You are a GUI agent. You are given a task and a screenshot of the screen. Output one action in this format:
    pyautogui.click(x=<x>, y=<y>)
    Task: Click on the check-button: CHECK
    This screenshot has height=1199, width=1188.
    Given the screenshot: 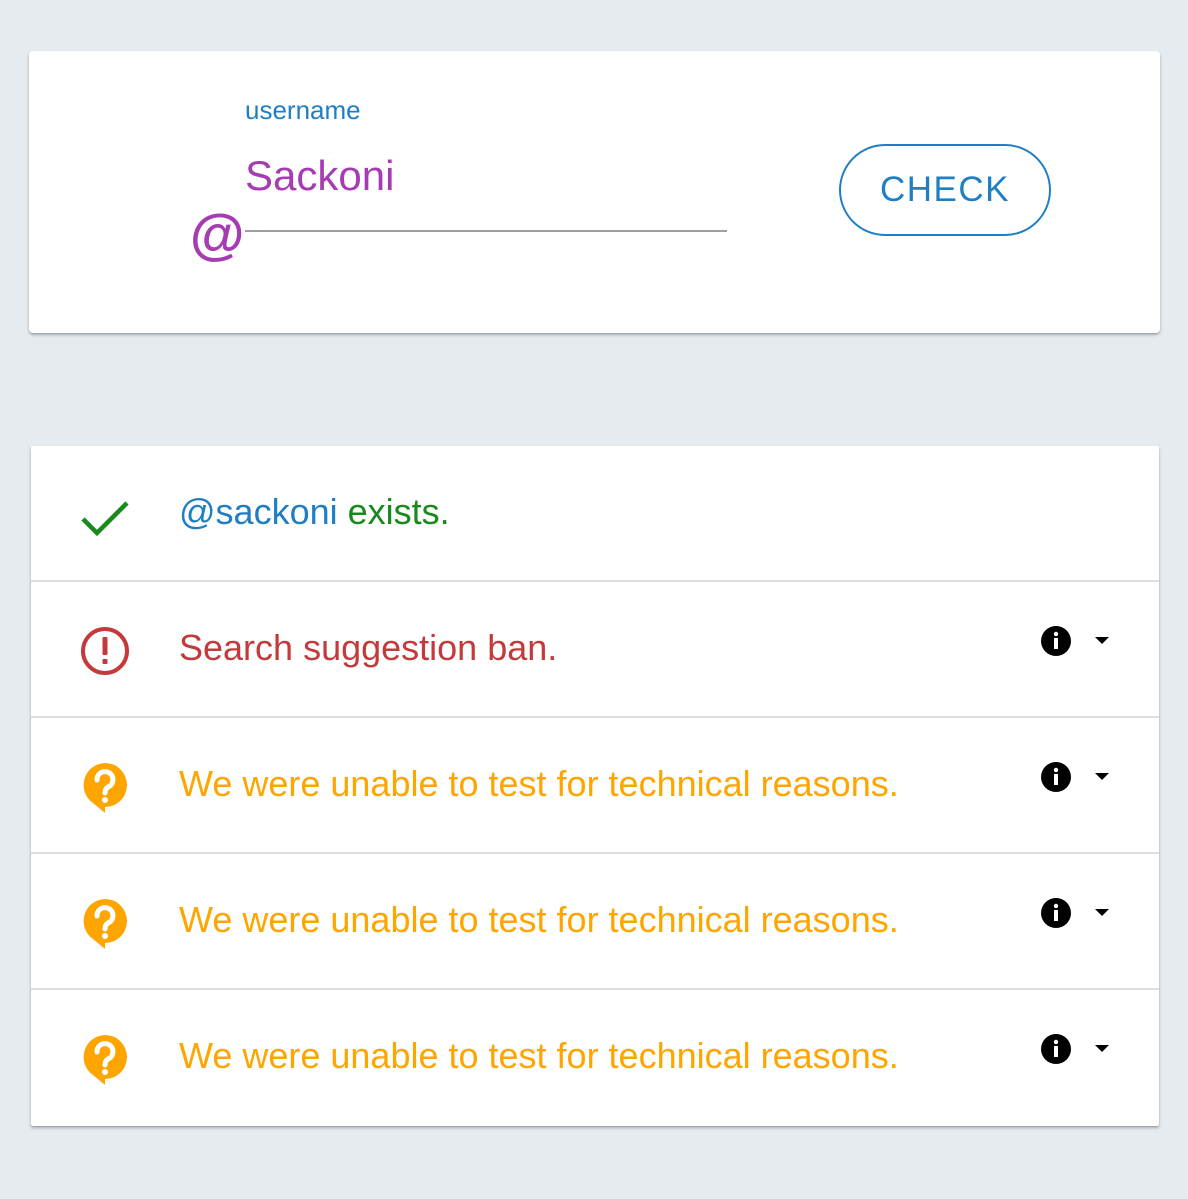 What is the action you would take?
    pyautogui.click(x=945, y=190)
    